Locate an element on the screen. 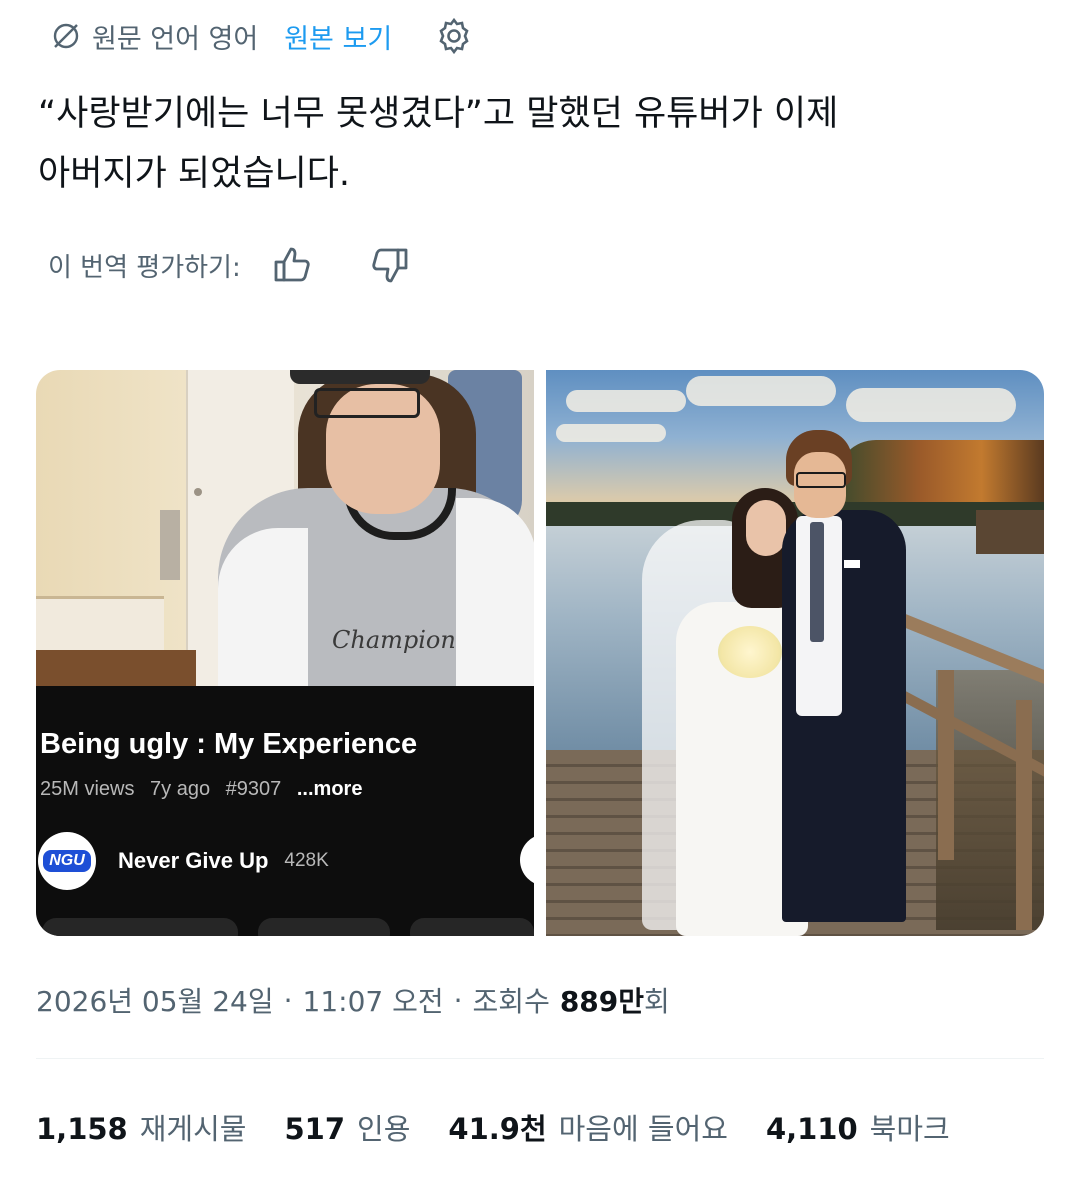  likes-count: 41.9천 is located at coordinates (497, 1129).